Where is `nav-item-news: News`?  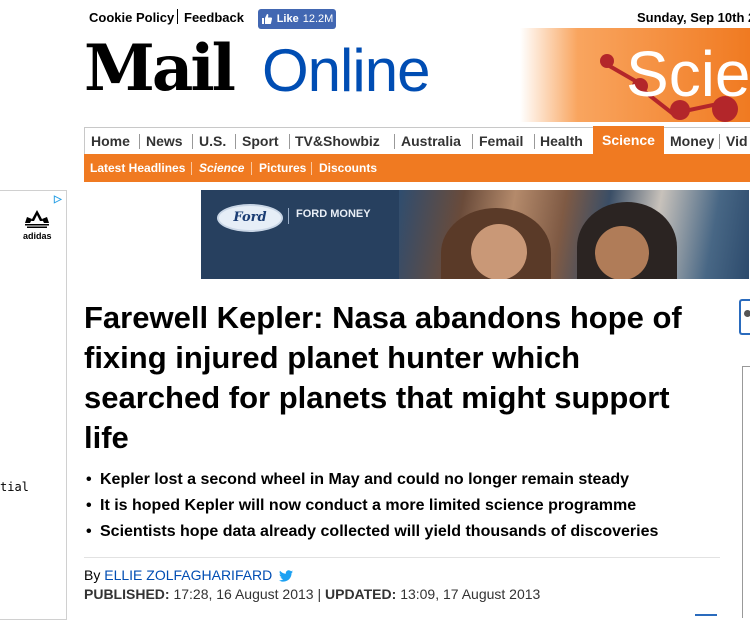 nav-item-news: News is located at coordinates (164, 141).